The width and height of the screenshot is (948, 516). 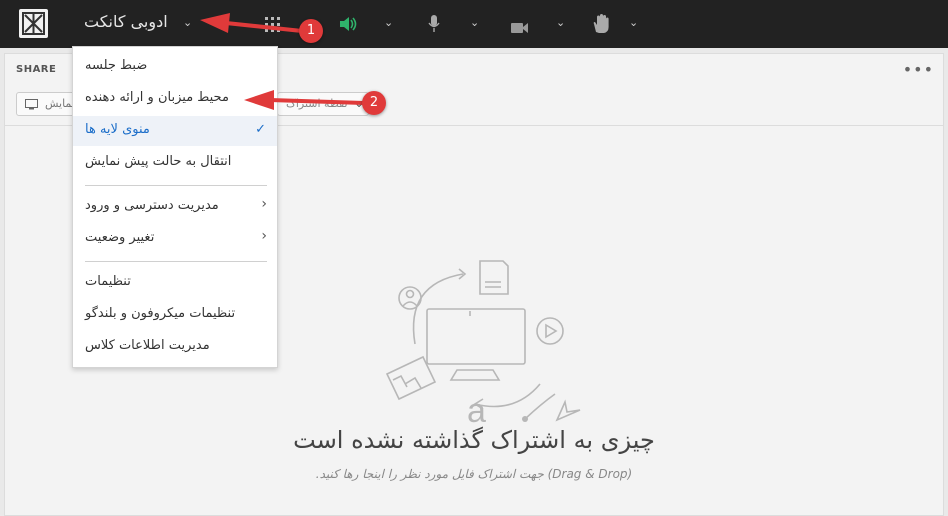 What do you see at coordinates (560, 22) in the screenshot?
I see `camera-chevron-down-icon: ⌄` at bounding box center [560, 22].